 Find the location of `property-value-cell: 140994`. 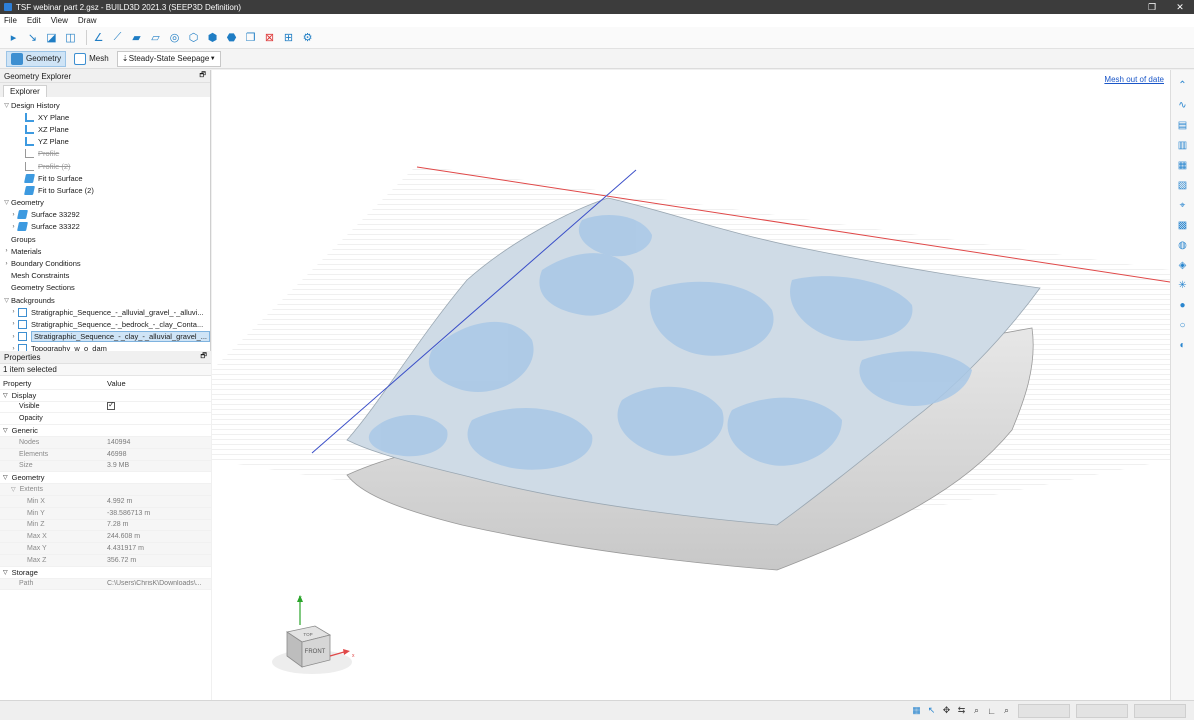

property-value-cell: 140994 is located at coordinates (159, 442).